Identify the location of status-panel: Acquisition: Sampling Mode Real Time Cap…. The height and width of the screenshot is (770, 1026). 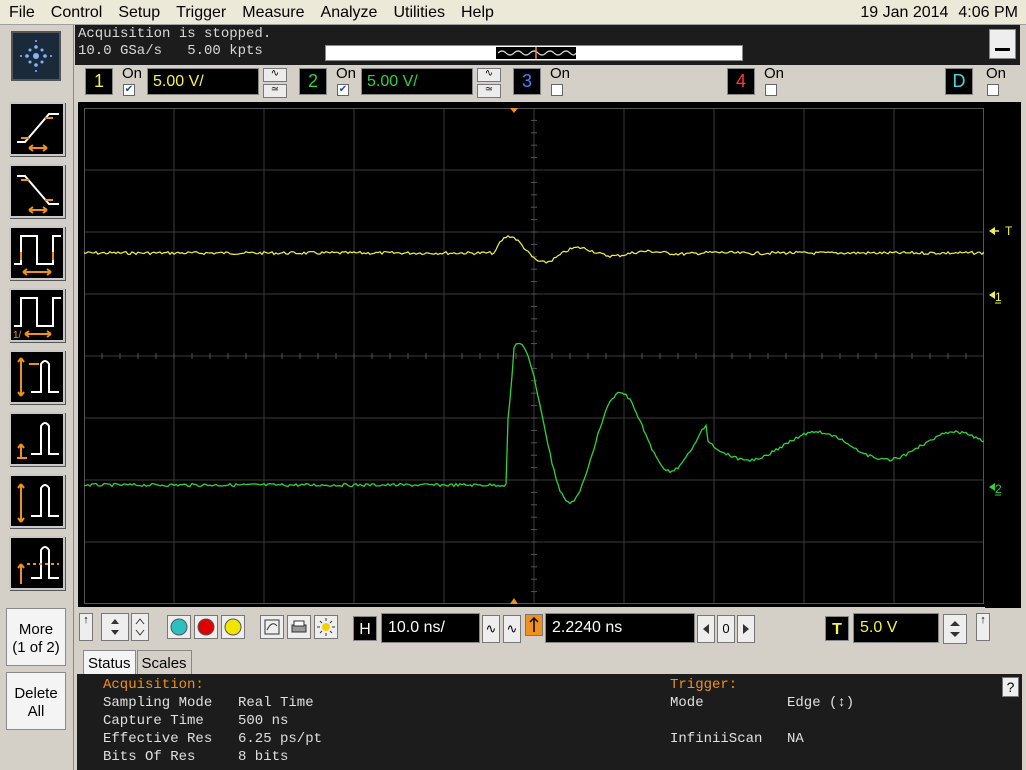
(549, 722).